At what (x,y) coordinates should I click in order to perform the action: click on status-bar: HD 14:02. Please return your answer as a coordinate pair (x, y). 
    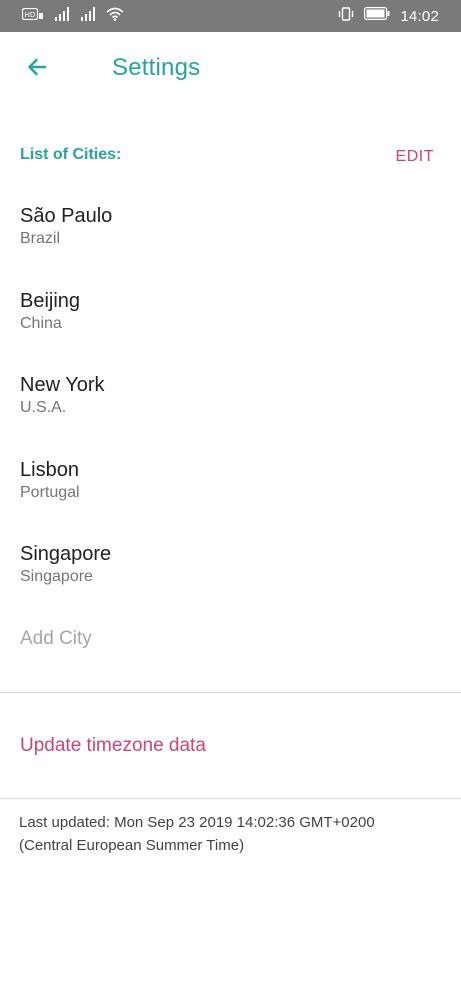
    Looking at the image, I should click on (230, 16).